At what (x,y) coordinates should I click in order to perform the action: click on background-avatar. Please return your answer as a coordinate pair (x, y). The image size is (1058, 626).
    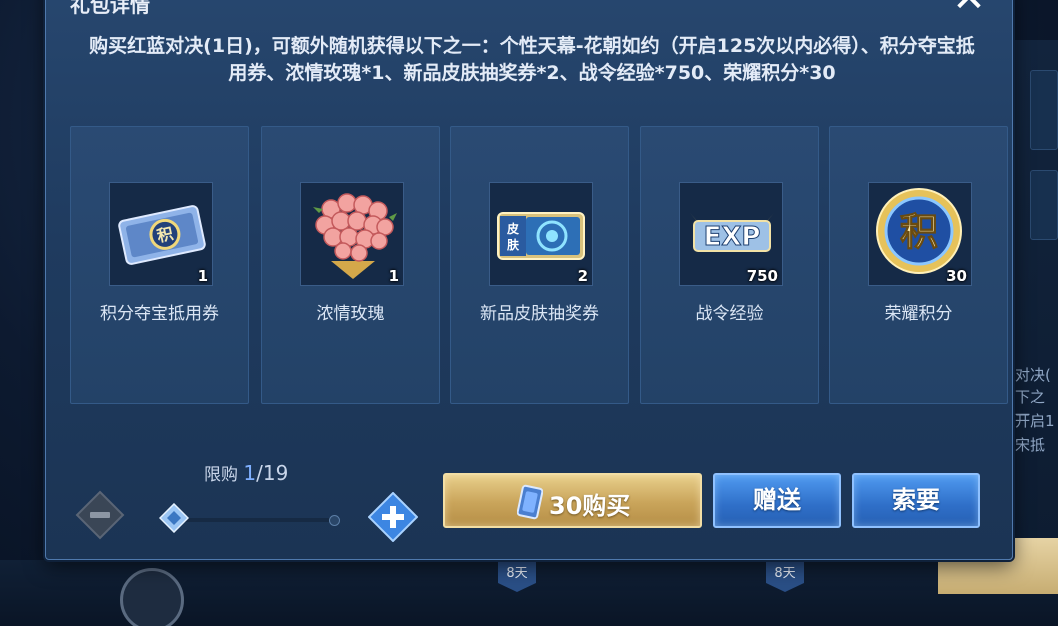
    Looking at the image, I should click on (152, 597).